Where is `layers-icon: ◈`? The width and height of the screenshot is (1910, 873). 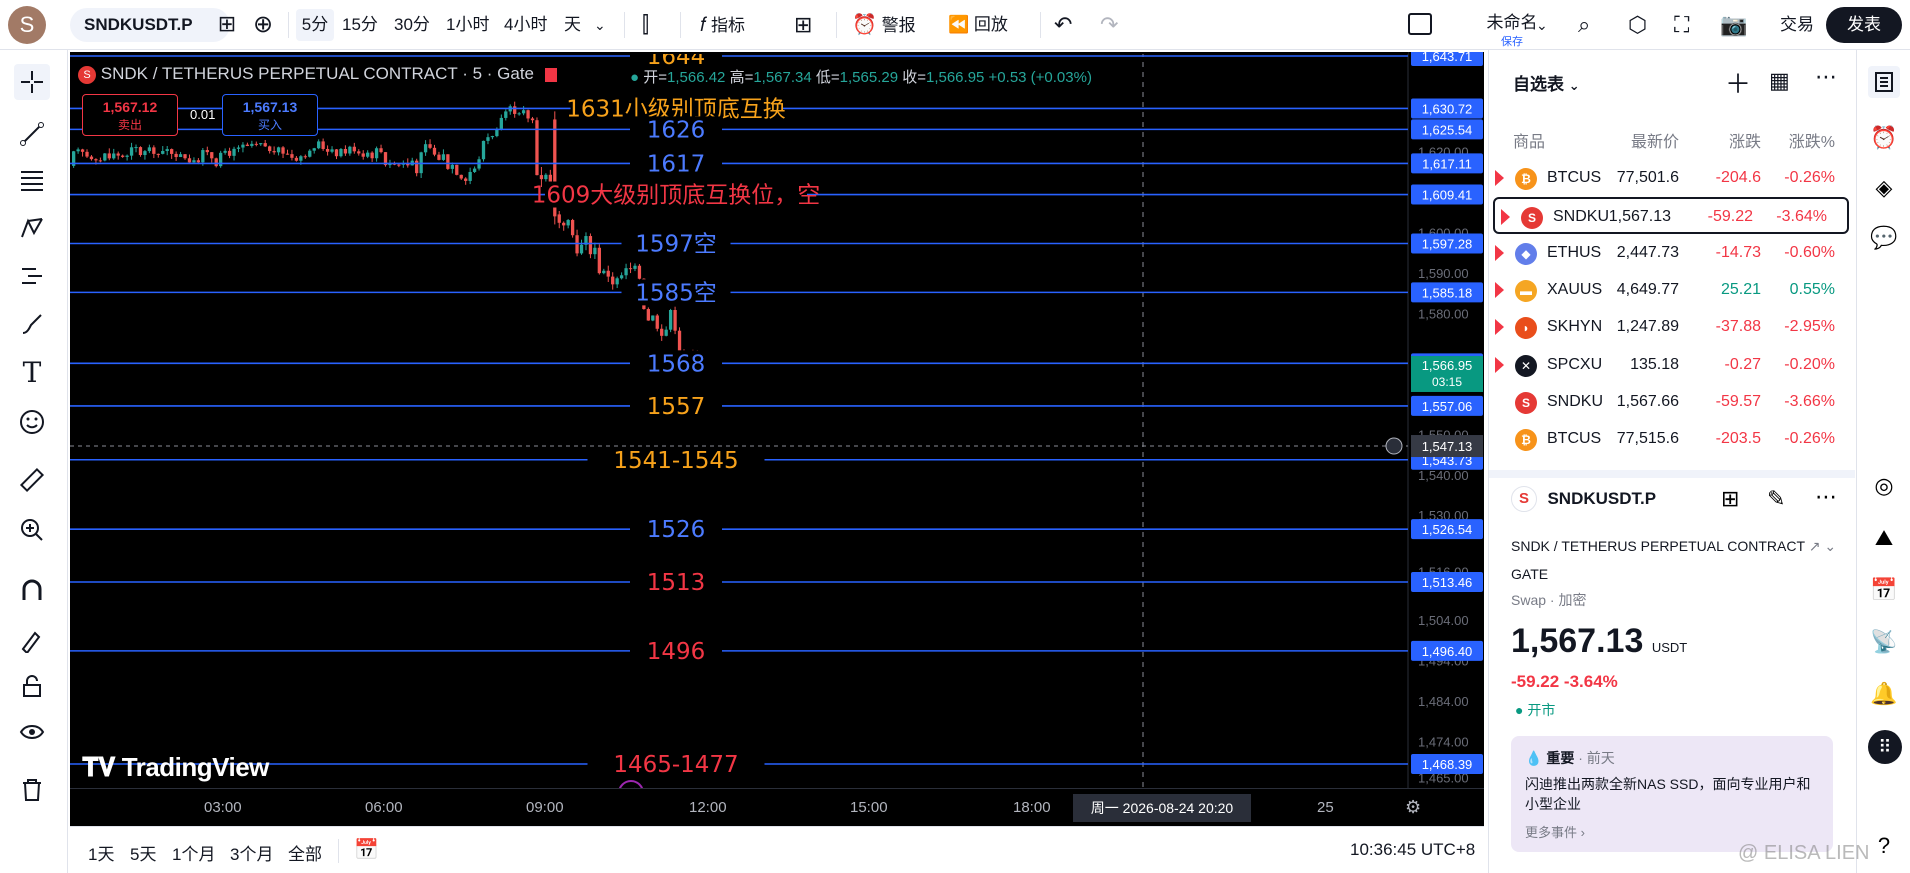 layers-icon: ◈ is located at coordinates (1884, 188).